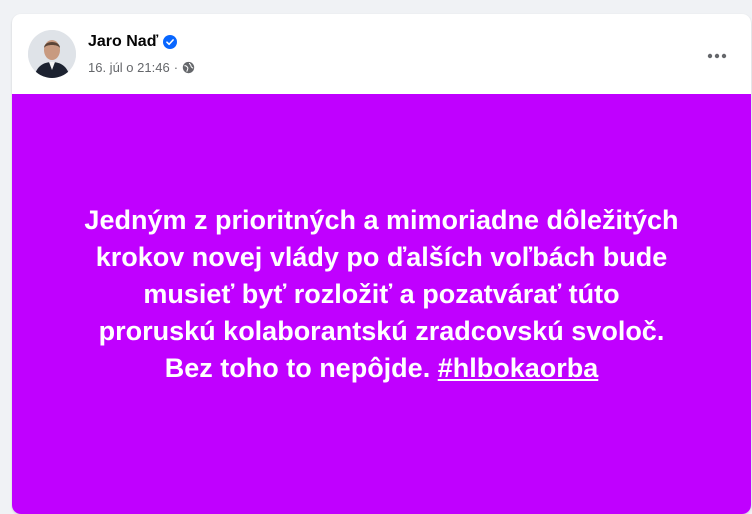  I want to click on author-name: Jaro Naď, so click(123, 42).